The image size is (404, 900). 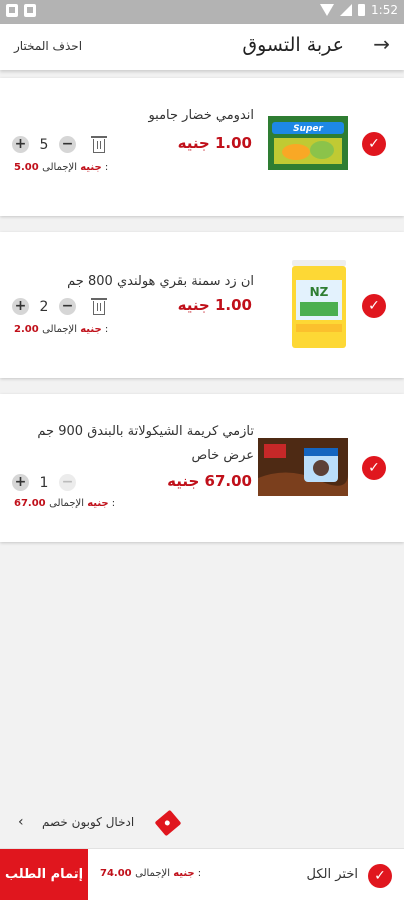 What do you see at coordinates (160, 281) in the screenshot?
I see `product-name: ان زد سمنة بقري هولندي 800 جم` at bounding box center [160, 281].